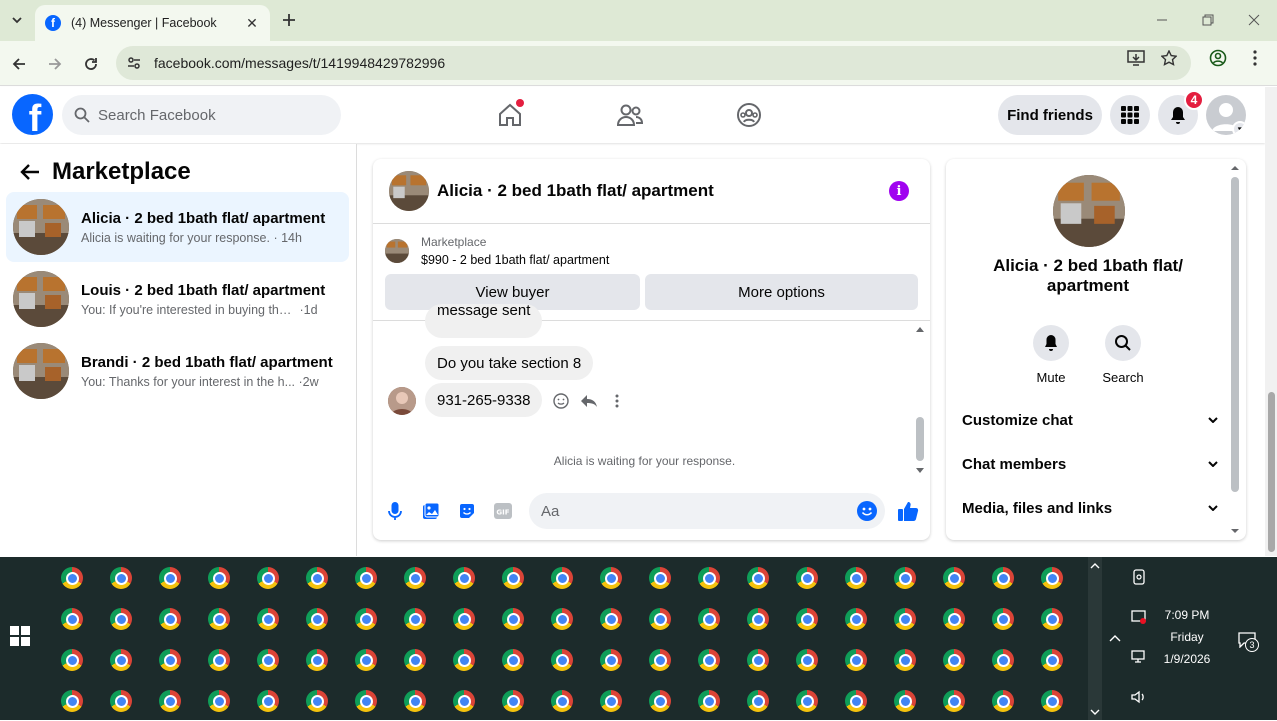 Image resolution: width=1277 pixels, height=721 pixels. What do you see at coordinates (1226, 115) in the screenshot?
I see `account-avatar: ▾` at bounding box center [1226, 115].